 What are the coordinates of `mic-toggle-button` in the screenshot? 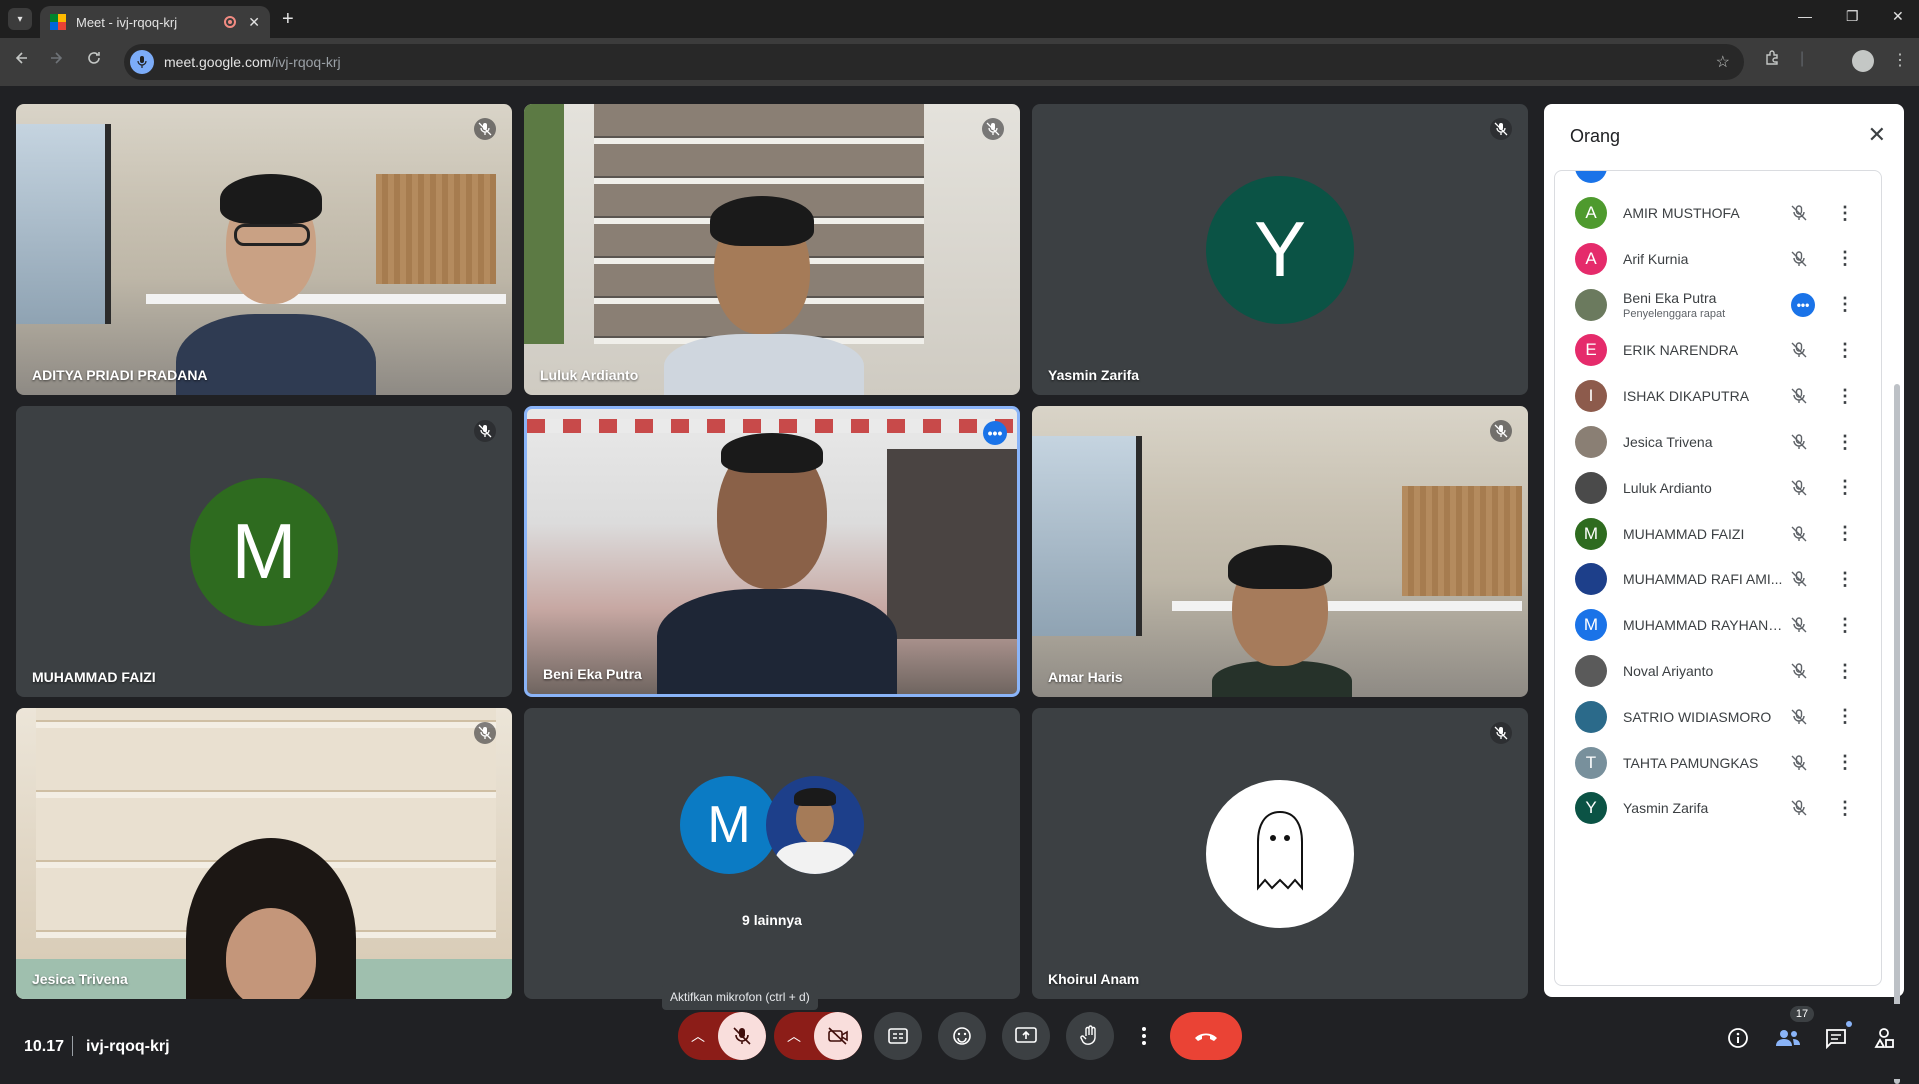 It's located at (742, 1036).